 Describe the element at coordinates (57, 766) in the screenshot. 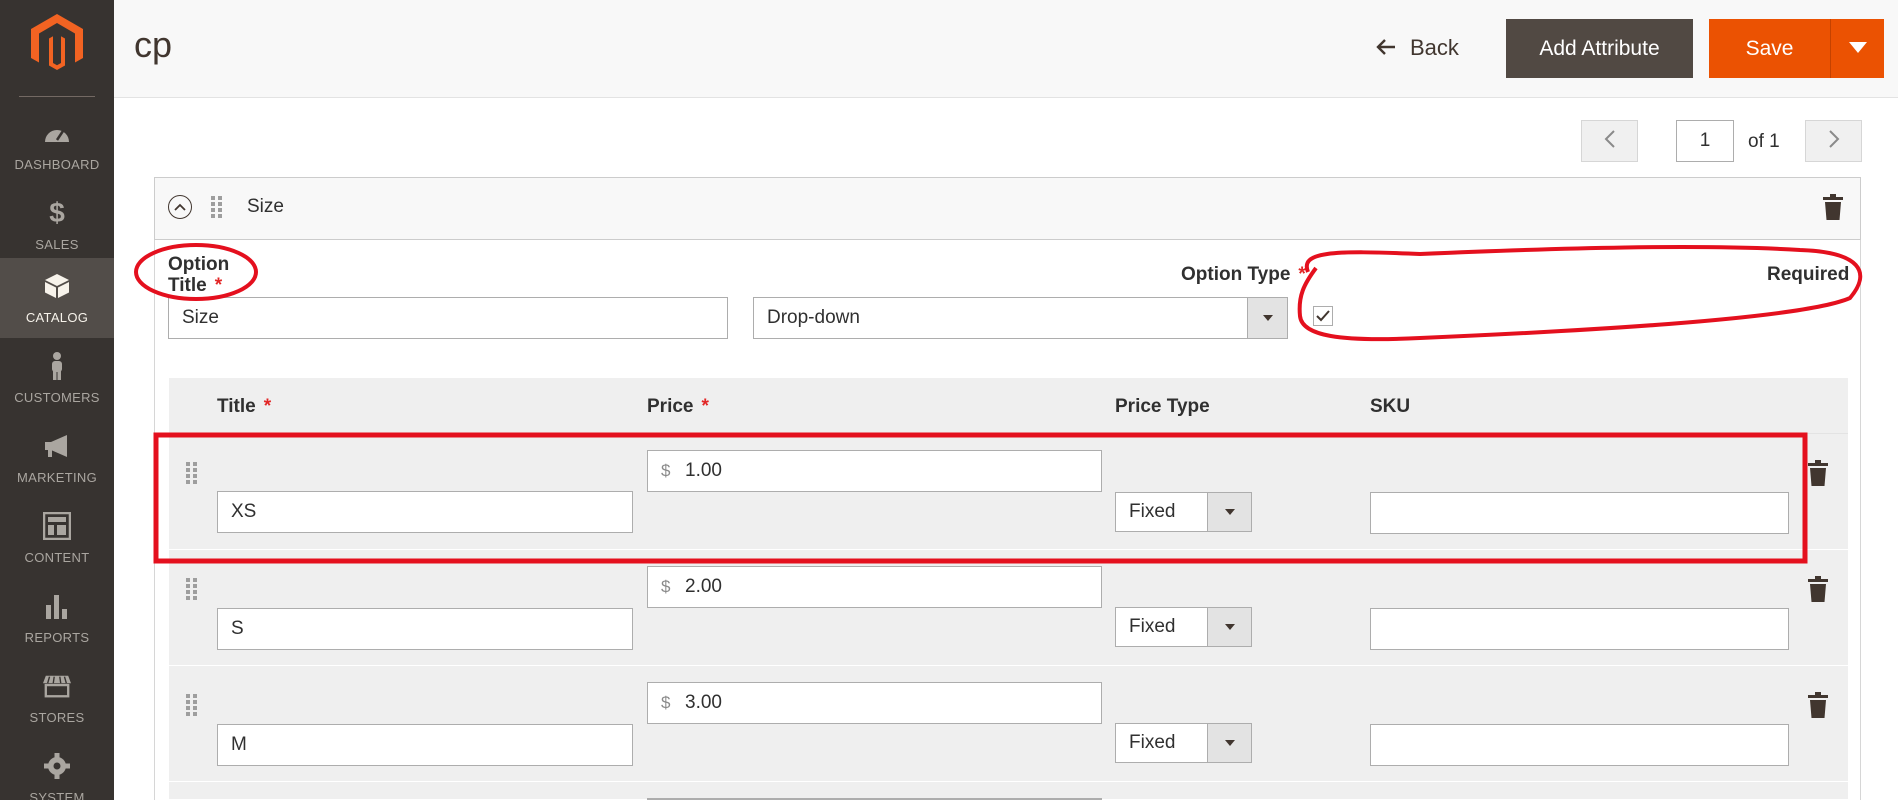

I see `gear-icon` at that location.